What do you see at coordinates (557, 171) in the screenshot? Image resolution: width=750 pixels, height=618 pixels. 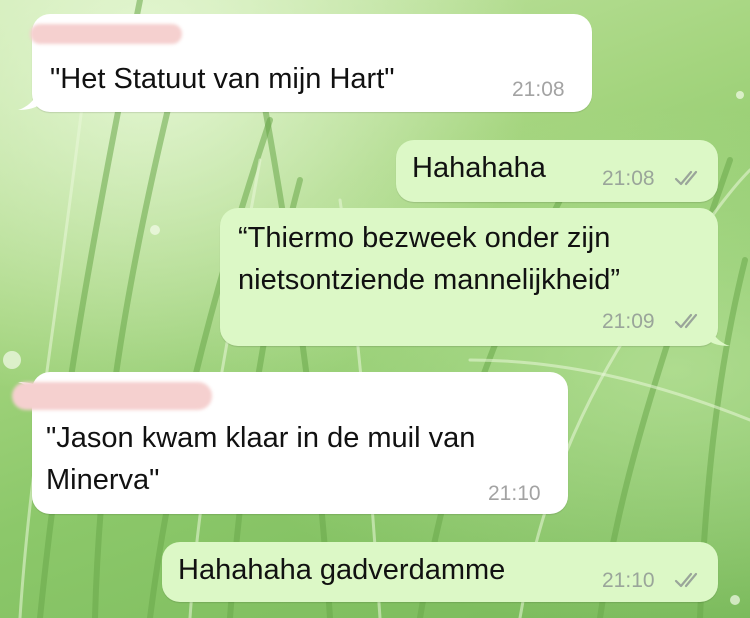 I see `outgoing-message-bubble: Hahahaha 21:08` at bounding box center [557, 171].